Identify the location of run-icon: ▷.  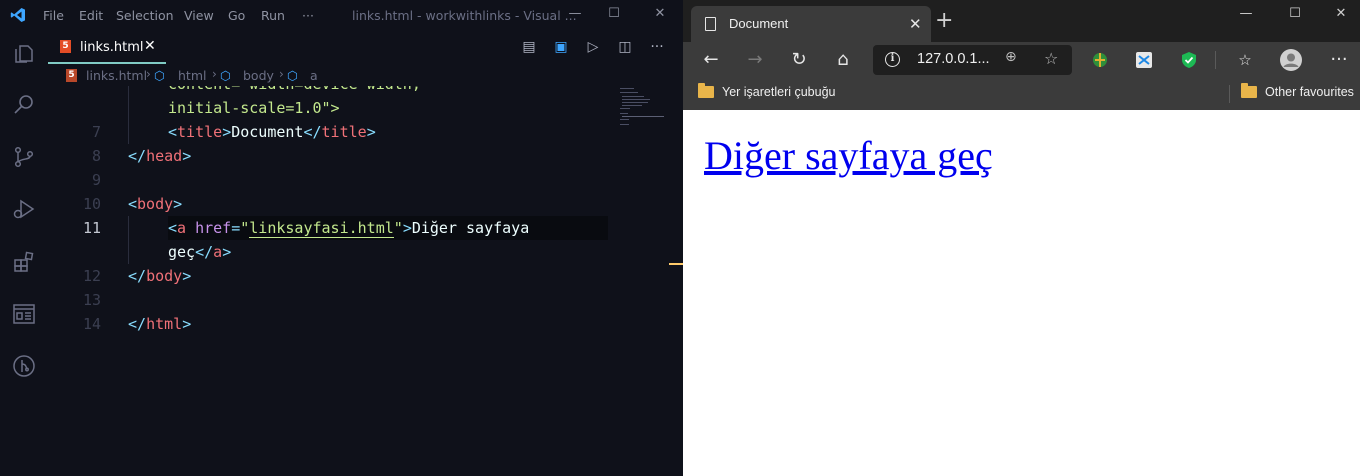
(593, 47).